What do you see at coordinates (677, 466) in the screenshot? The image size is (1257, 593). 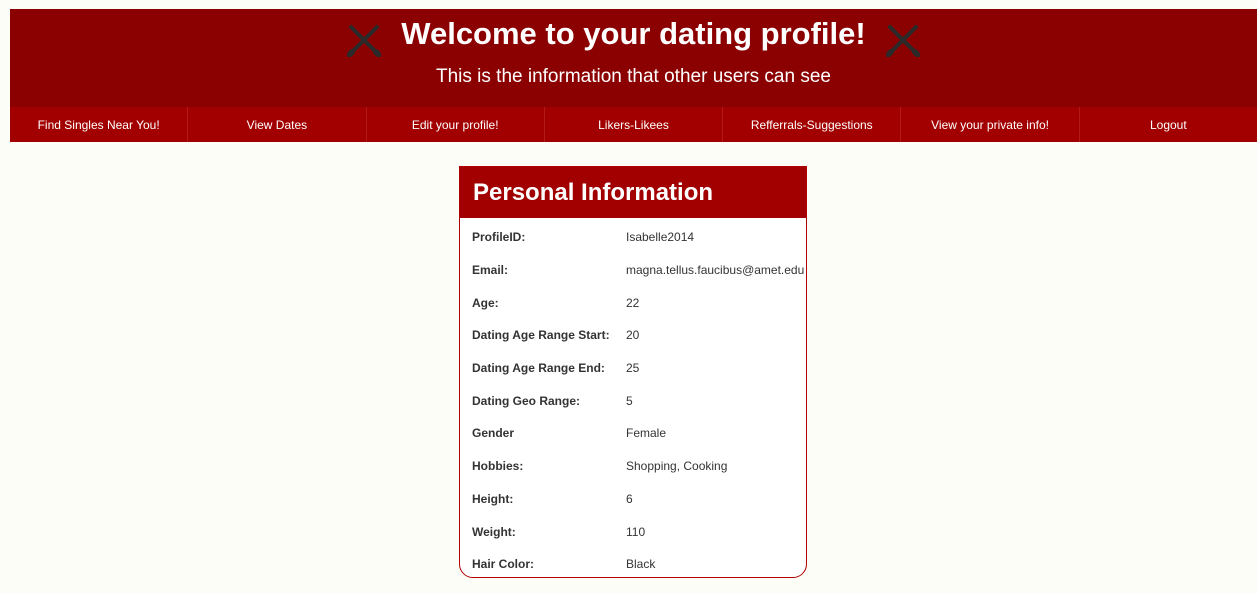 I see `row-value: Shopping, Cooking` at bounding box center [677, 466].